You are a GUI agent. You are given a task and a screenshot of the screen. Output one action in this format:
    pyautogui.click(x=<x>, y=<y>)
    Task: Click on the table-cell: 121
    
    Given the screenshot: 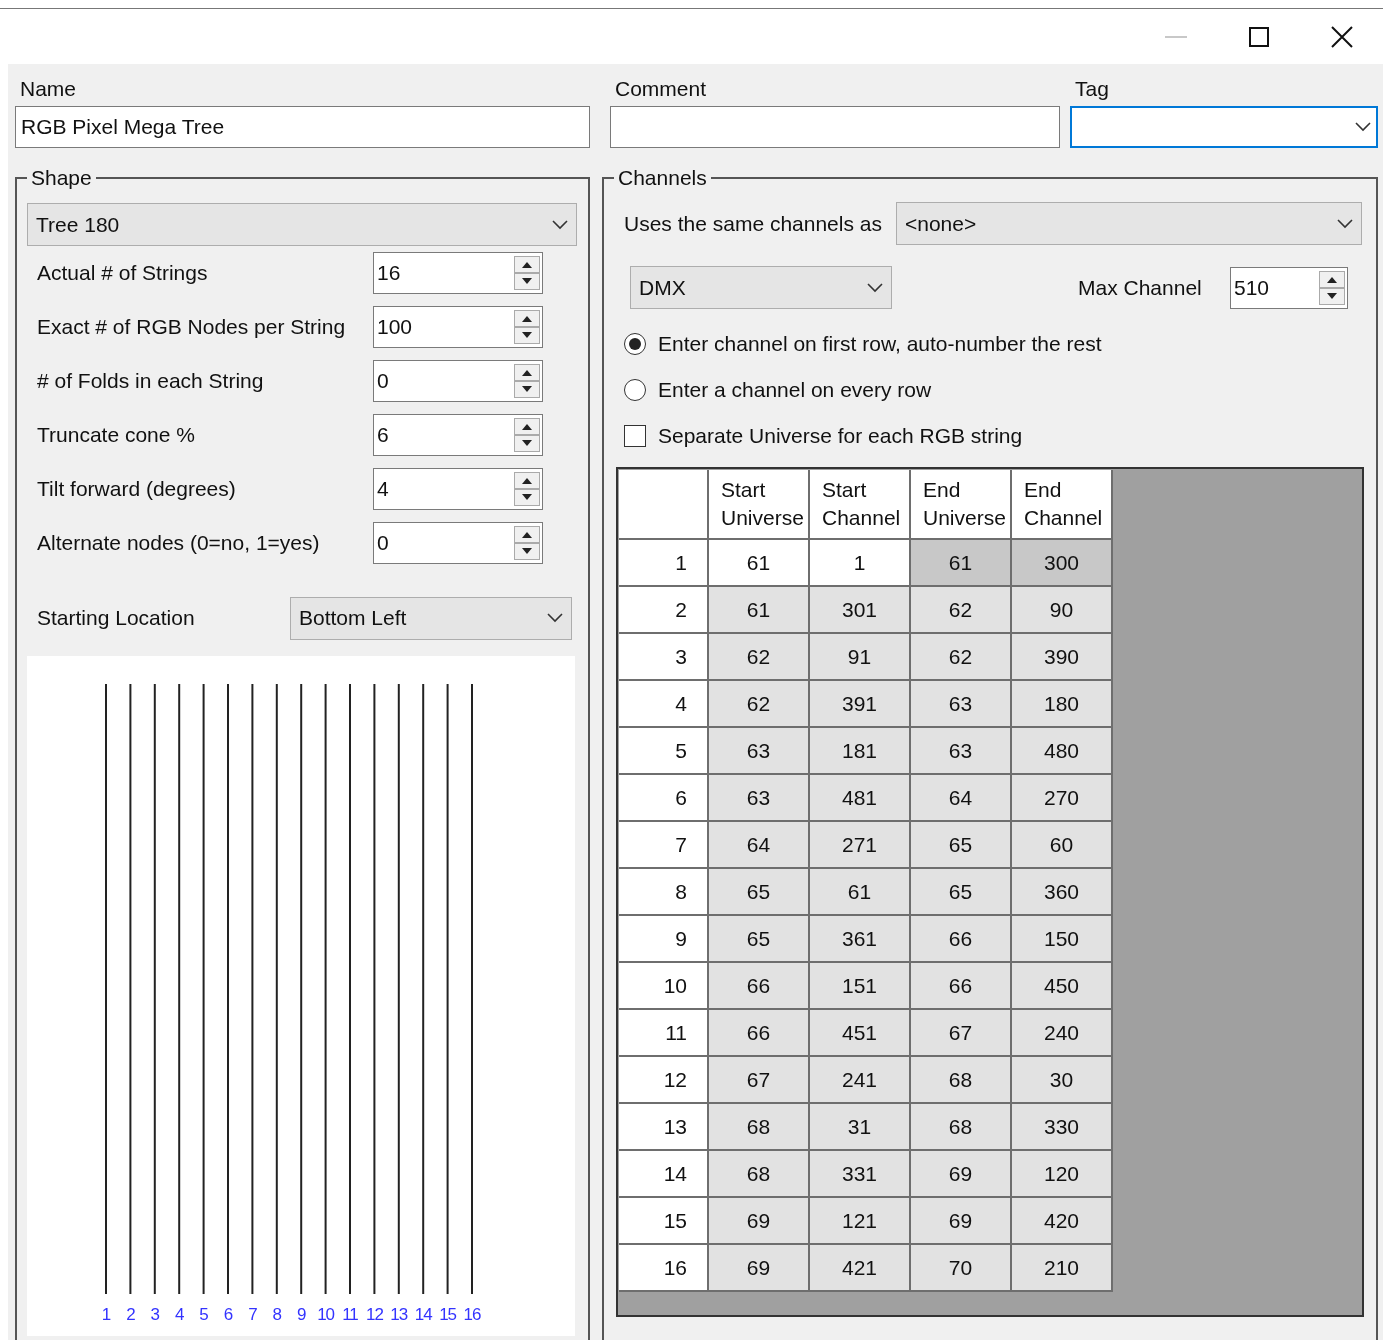 What is the action you would take?
    pyautogui.click(x=859, y=1220)
    